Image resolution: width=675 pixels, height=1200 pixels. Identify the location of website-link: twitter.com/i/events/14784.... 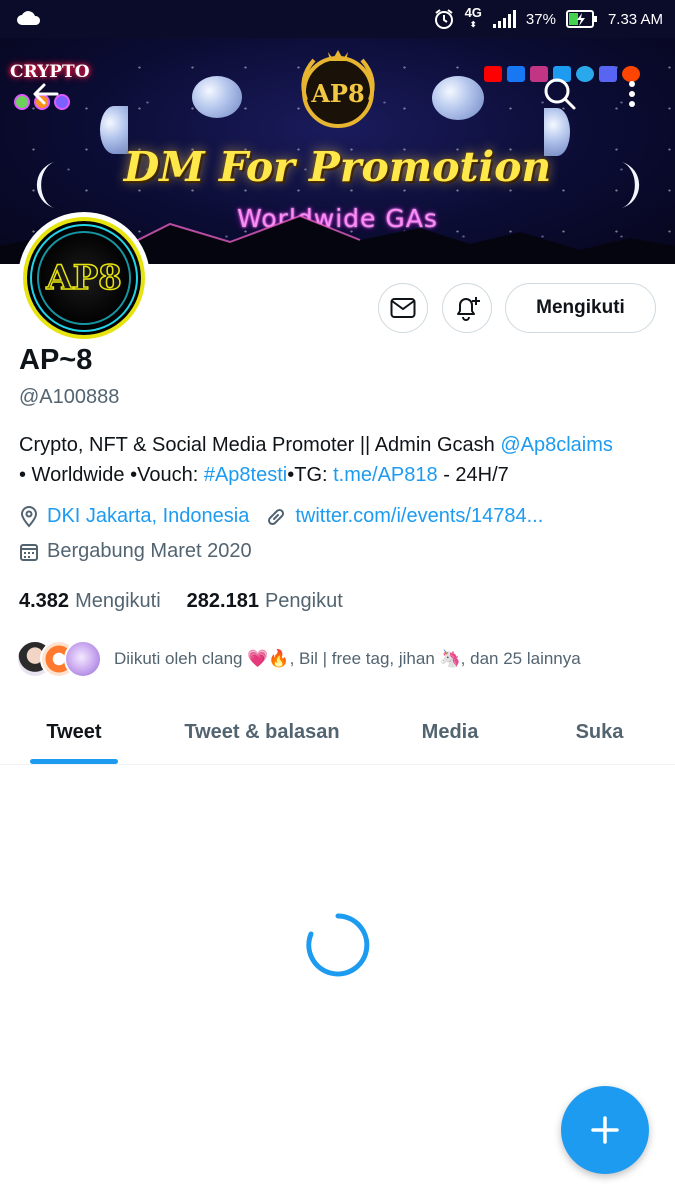
(419, 516).